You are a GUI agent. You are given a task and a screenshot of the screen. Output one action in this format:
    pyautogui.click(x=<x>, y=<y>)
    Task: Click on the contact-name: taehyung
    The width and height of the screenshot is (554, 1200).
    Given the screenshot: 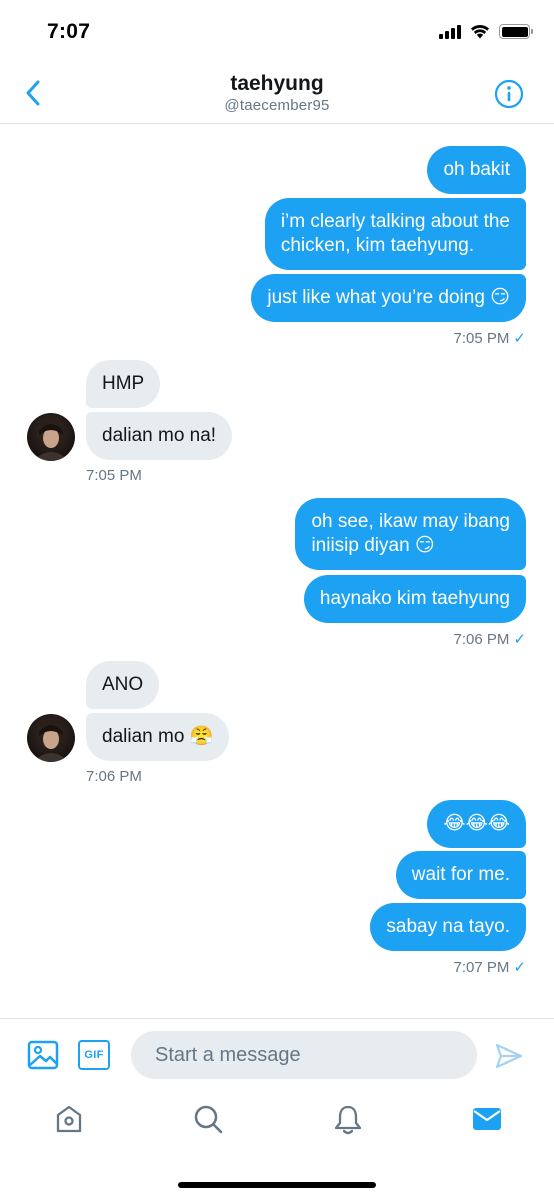 What is the action you would take?
    pyautogui.click(x=277, y=83)
    